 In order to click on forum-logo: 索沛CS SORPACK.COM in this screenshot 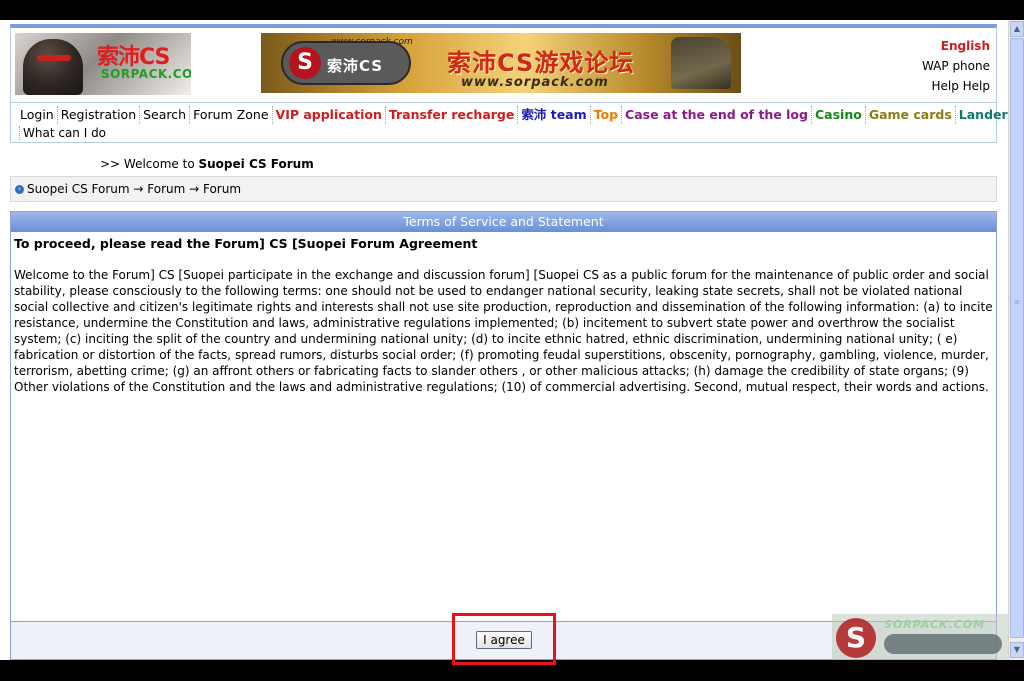, I will do `click(103, 64)`.